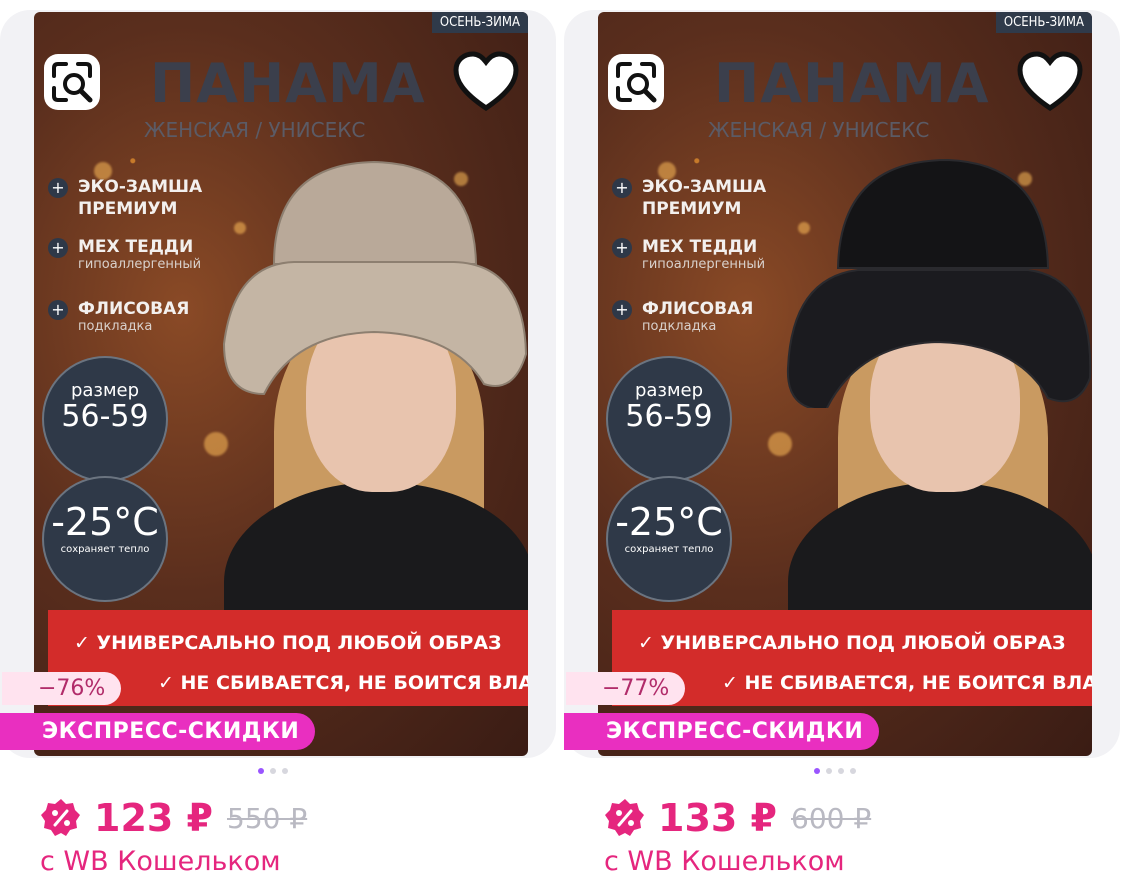 This screenshot has width=1124, height=886. I want to click on old-price: 550 ₽, so click(267, 818).